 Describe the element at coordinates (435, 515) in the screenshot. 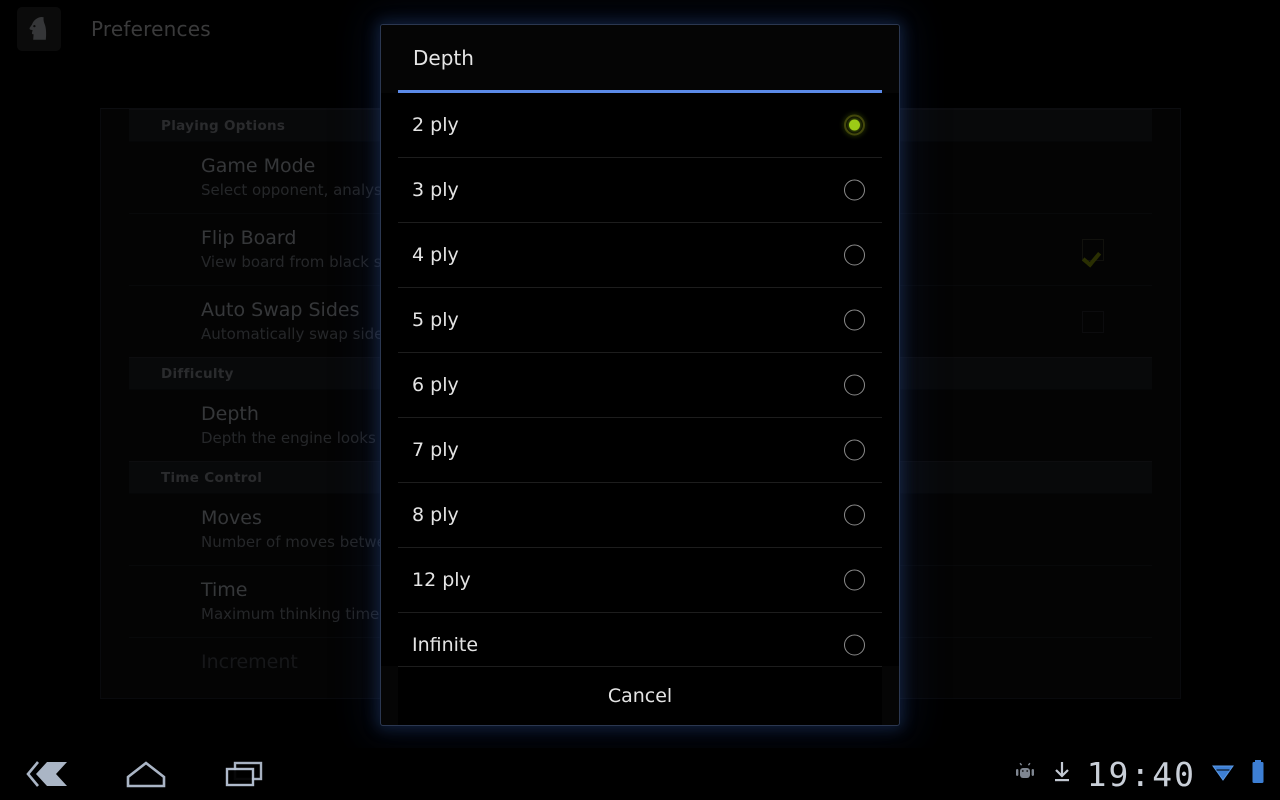

I see `option-label: 8 ply` at that location.